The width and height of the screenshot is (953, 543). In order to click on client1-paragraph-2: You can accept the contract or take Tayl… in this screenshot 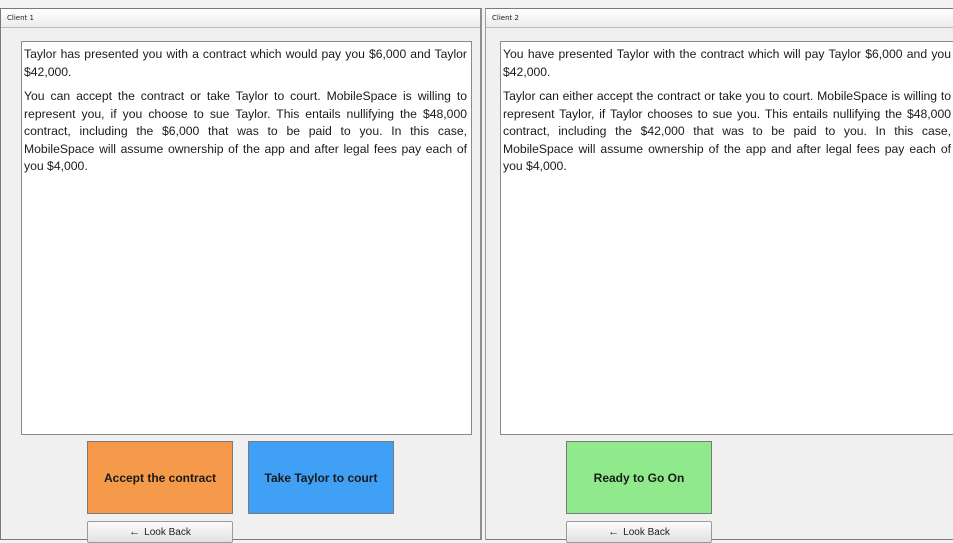, I will do `click(245, 131)`.